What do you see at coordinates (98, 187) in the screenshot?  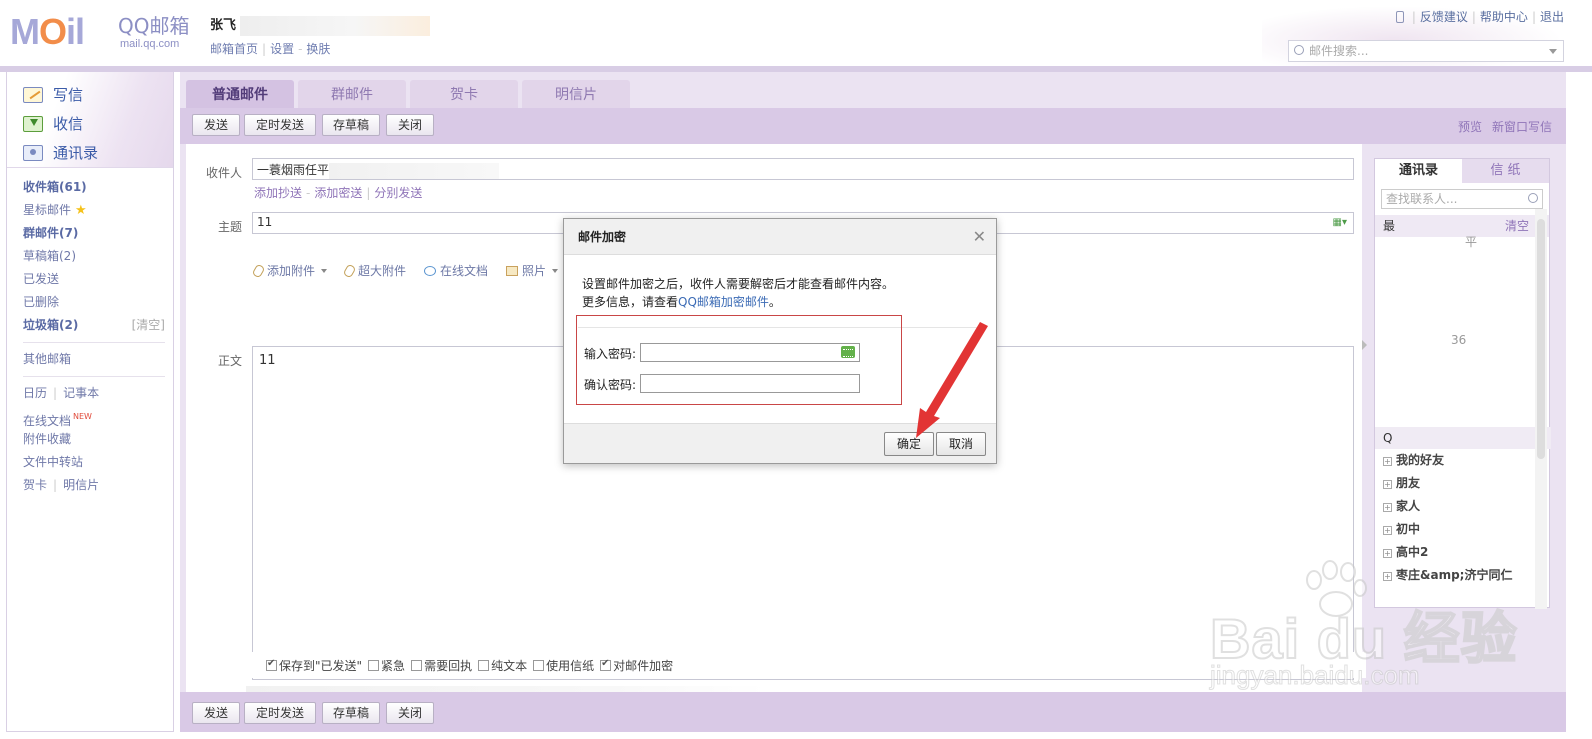 I see `folder-inbox: 收件箱(61)` at bounding box center [98, 187].